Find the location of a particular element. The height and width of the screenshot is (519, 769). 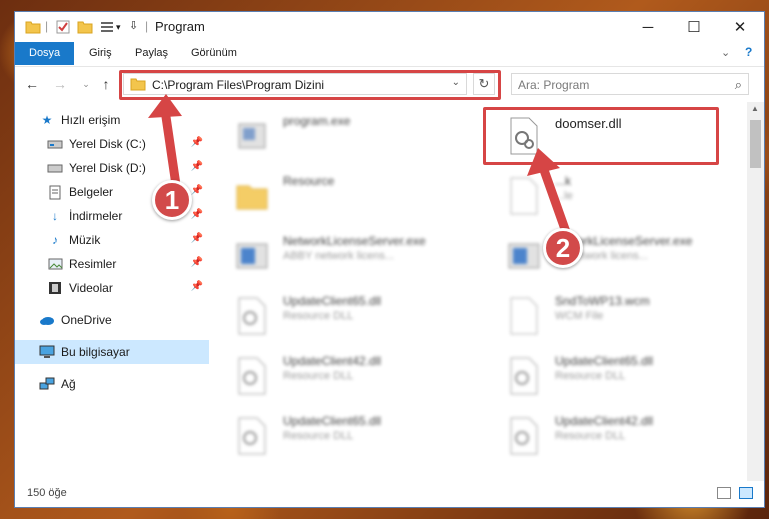

callout-2: 2 is located at coordinates (563, 248).